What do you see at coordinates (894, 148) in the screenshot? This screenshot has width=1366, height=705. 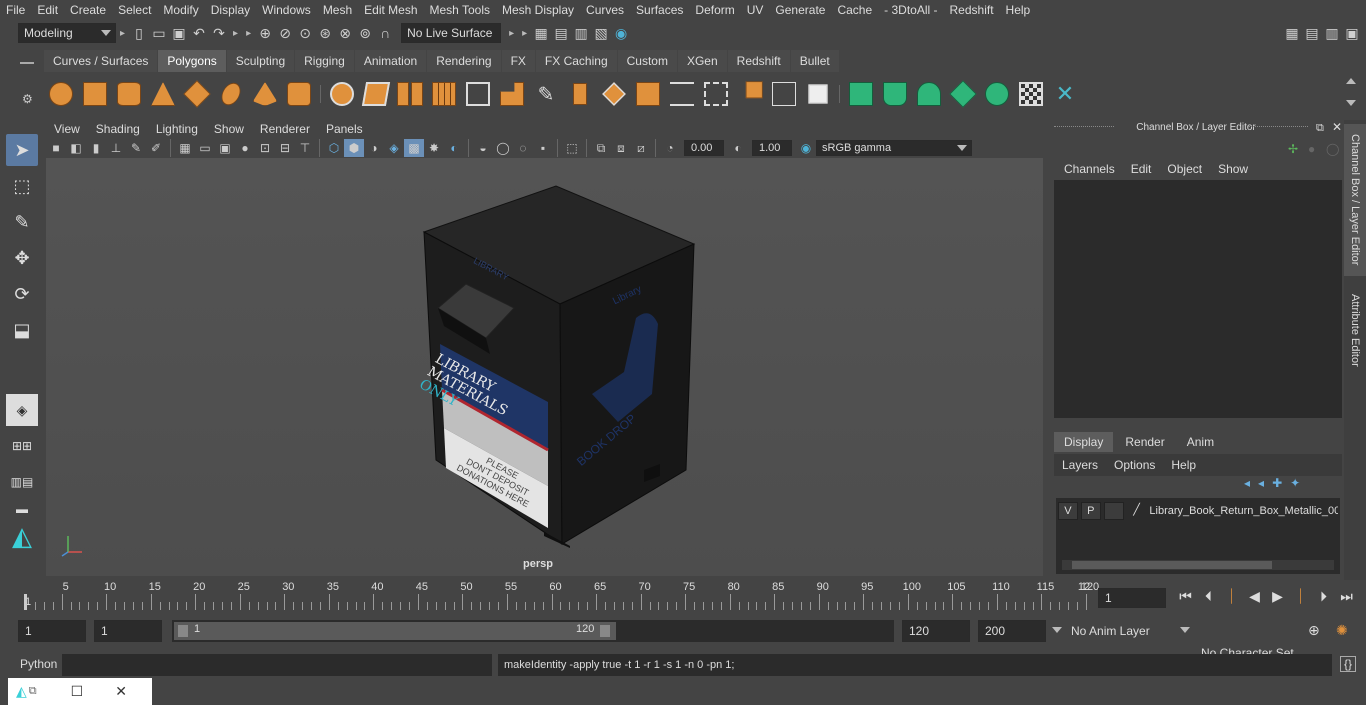 I see `colorspace-selector: sRGB gamma` at bounding box center [894, 148].